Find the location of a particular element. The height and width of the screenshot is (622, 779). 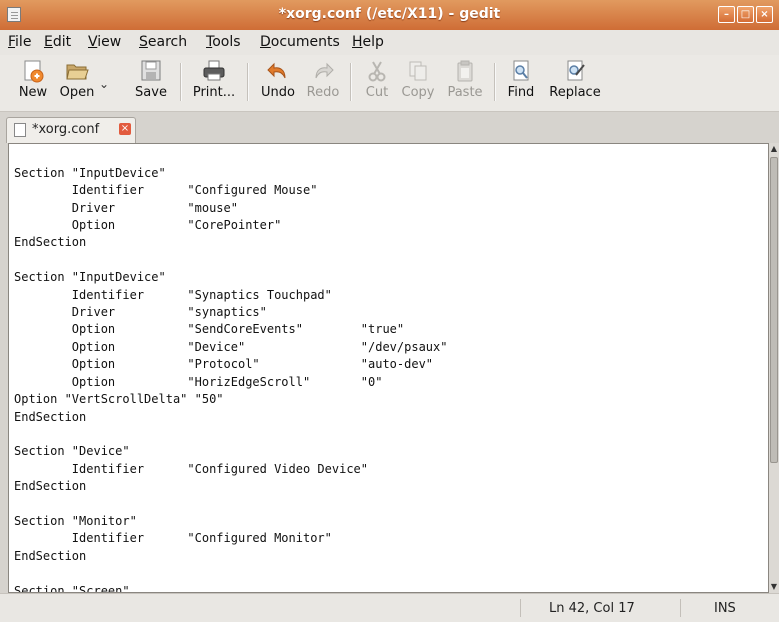

window-controls: – □ × is located at coordinates (745, 14).